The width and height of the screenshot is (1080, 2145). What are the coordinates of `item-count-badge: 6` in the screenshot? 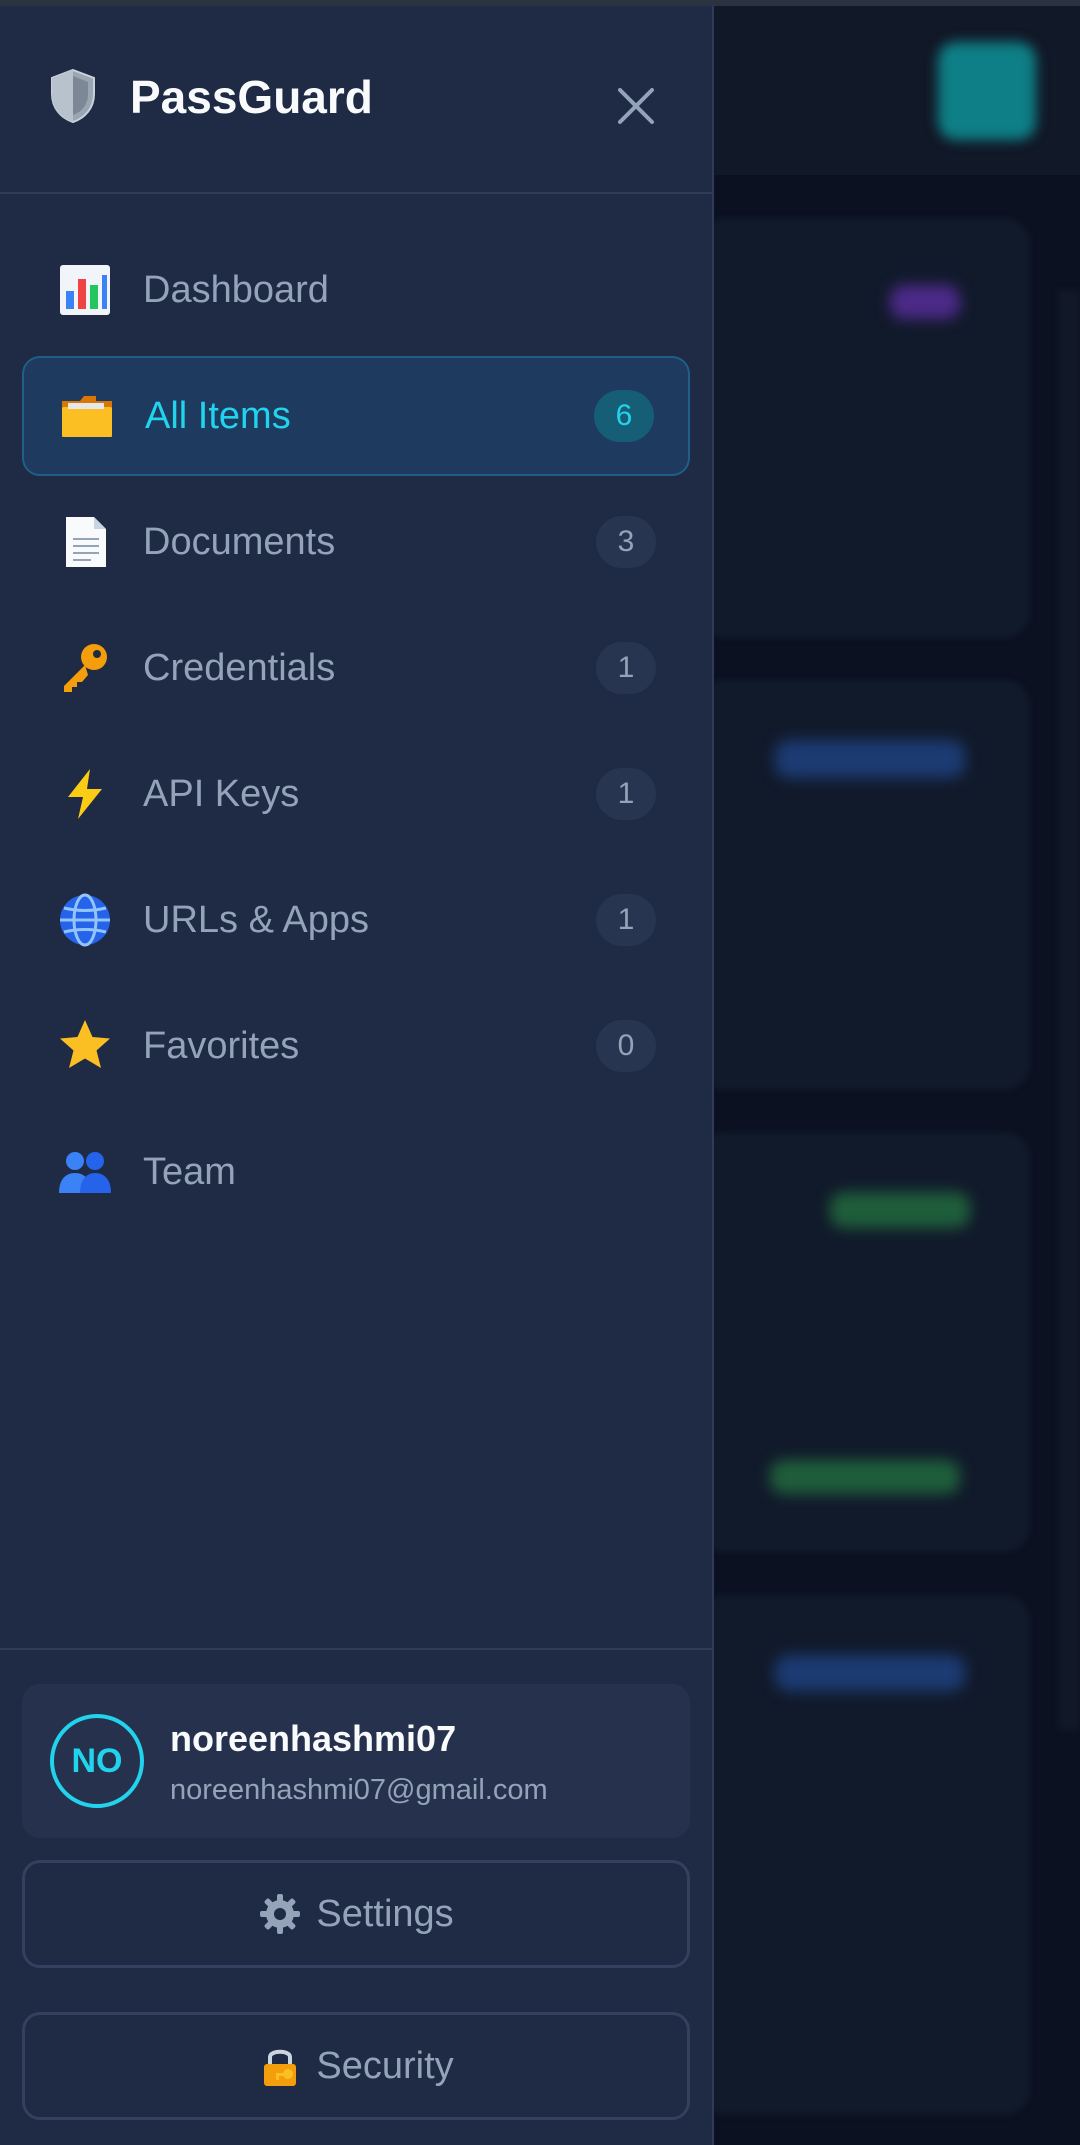 It's located at (624, 416).